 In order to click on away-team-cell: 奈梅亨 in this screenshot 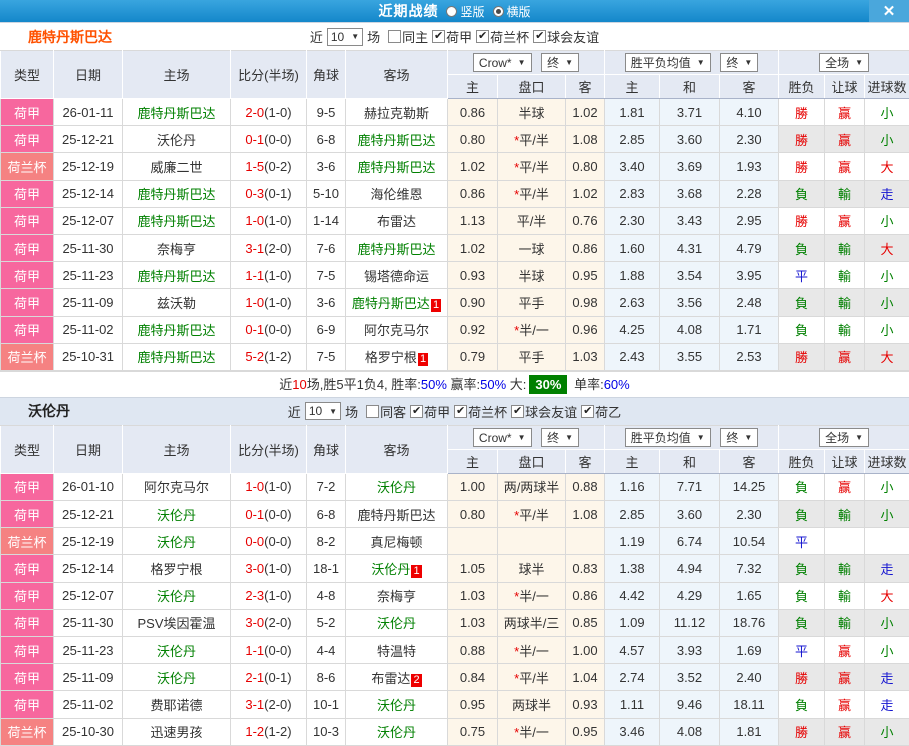, I will do `click(396, 595)`.